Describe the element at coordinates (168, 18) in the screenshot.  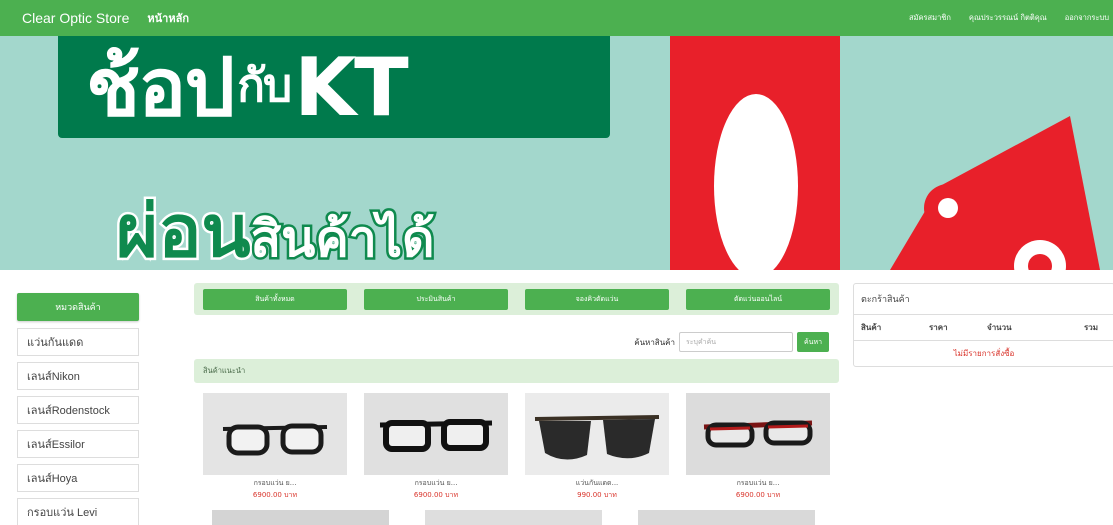
I see `home-link: หน้าหลัก` at that location.